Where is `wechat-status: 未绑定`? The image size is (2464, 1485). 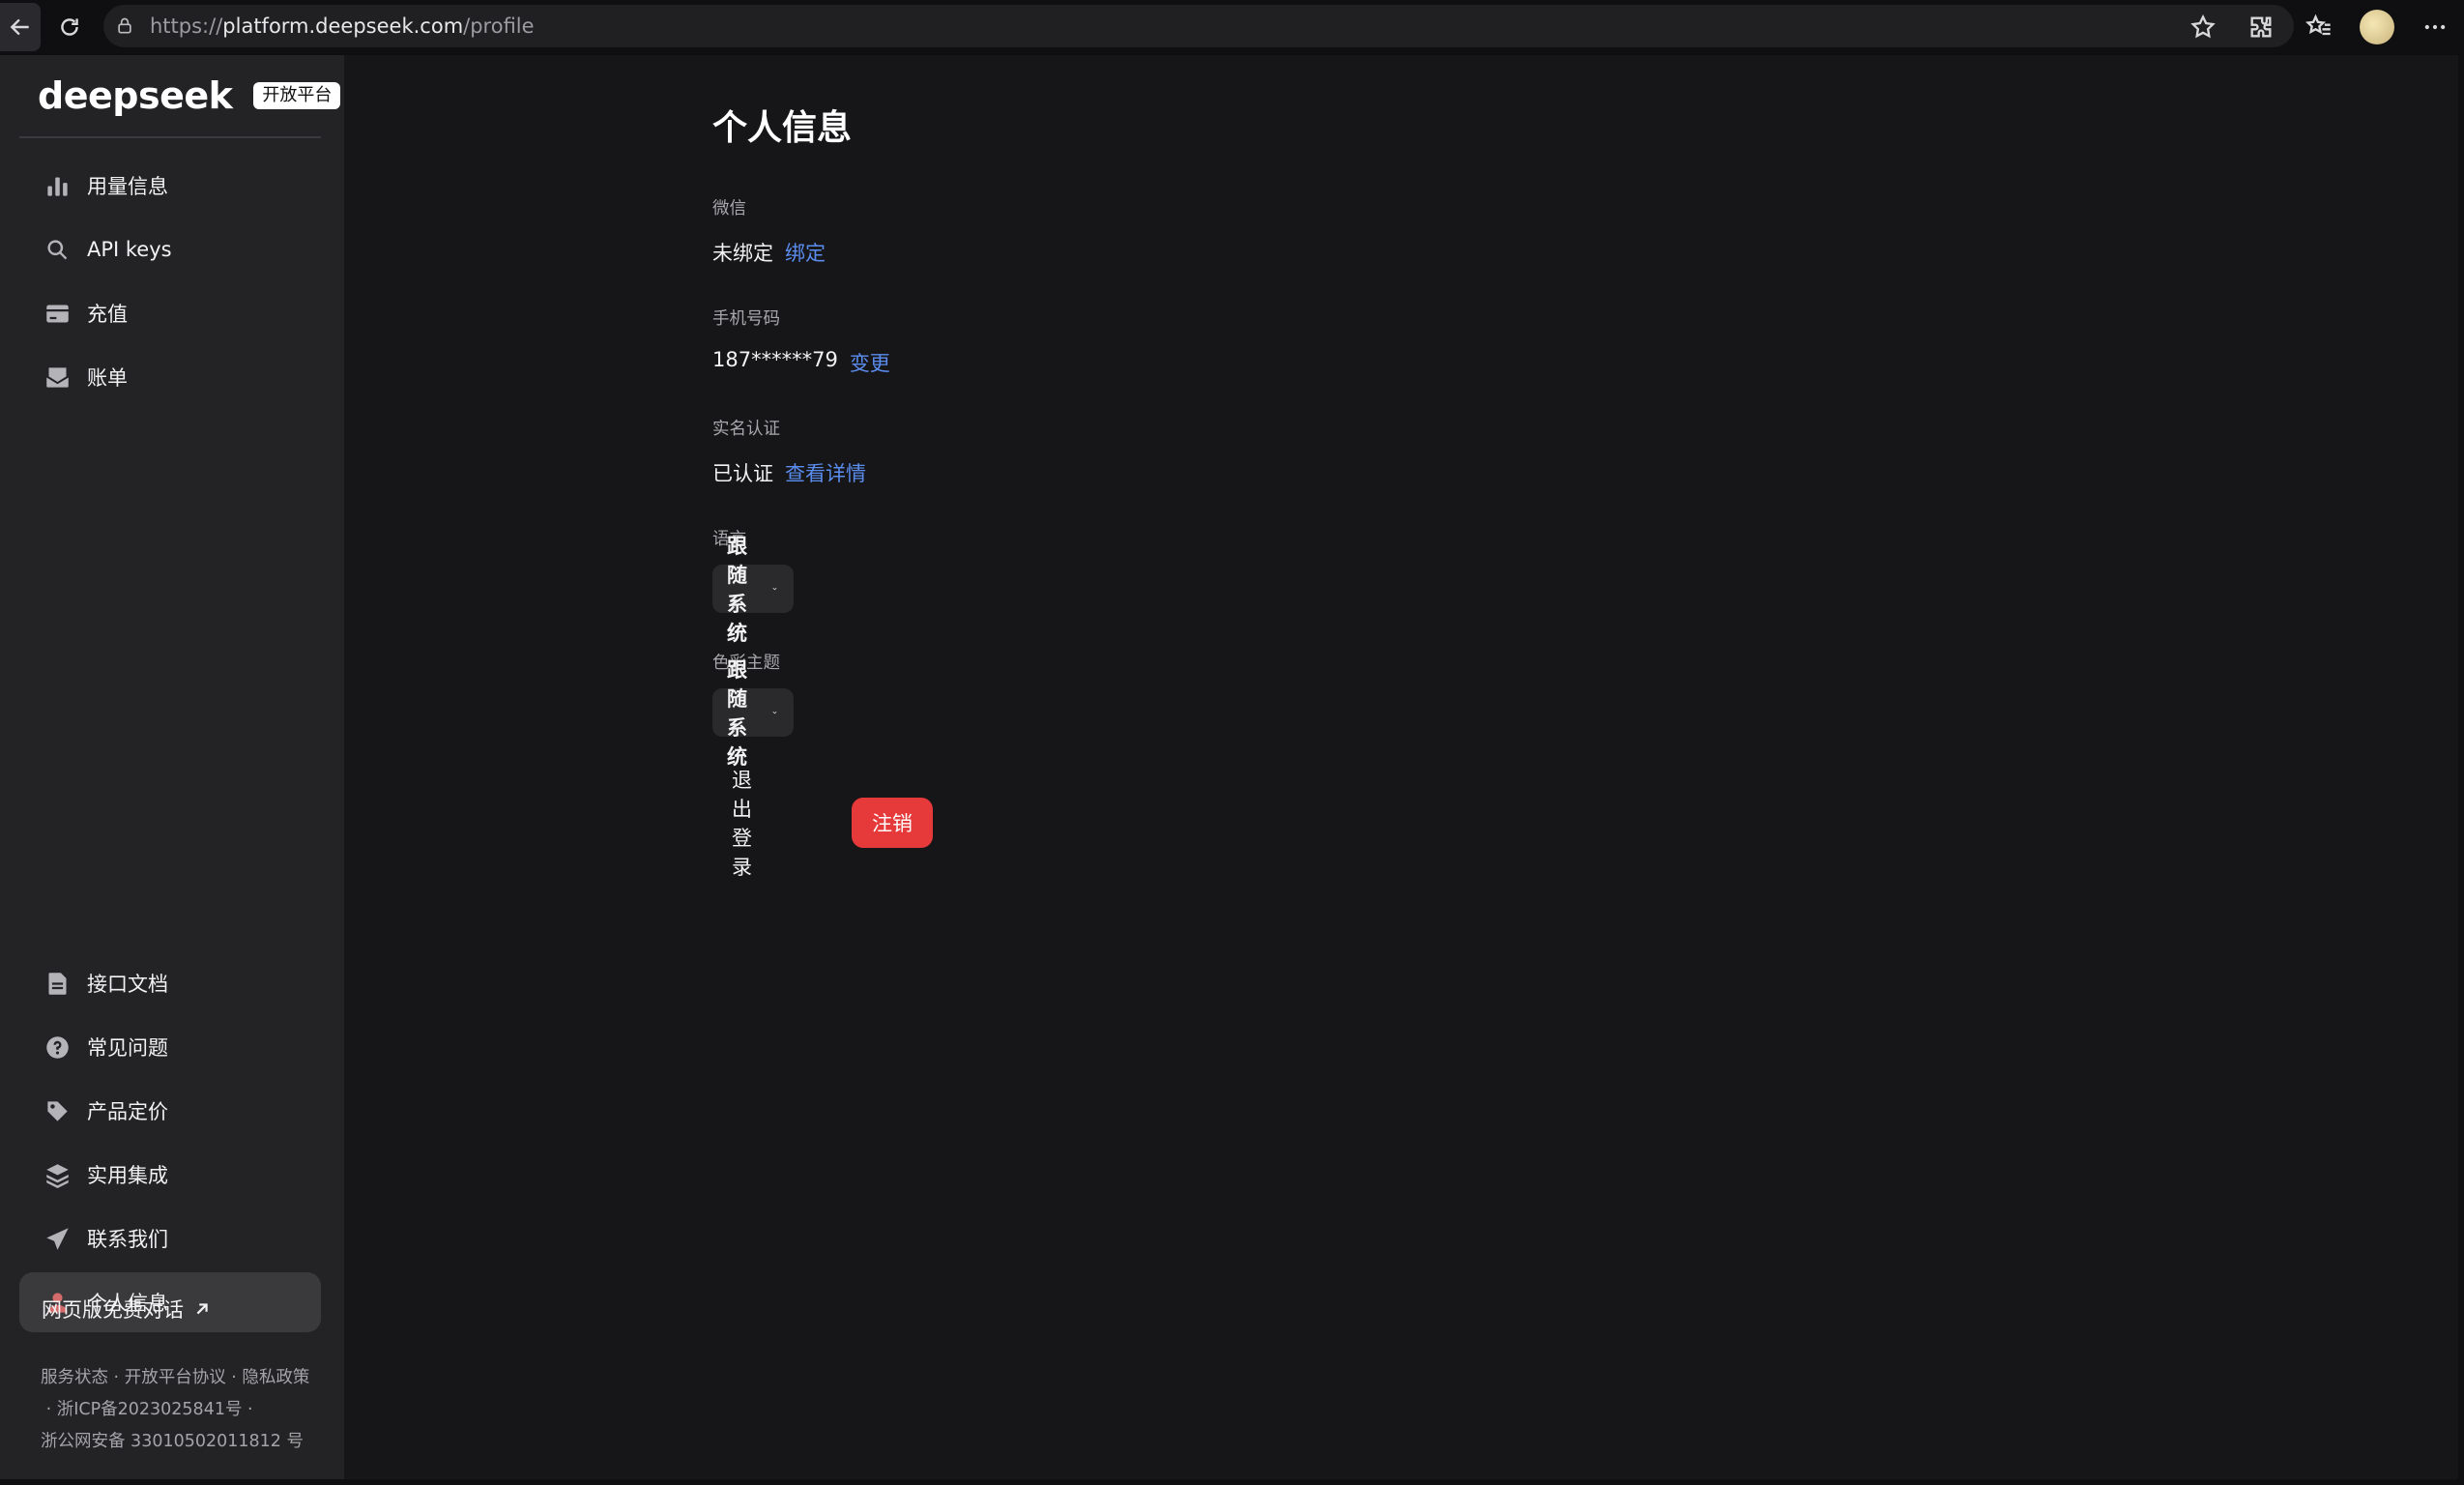 wechat-status: 未绑定 is located at coordinates (743, 253).